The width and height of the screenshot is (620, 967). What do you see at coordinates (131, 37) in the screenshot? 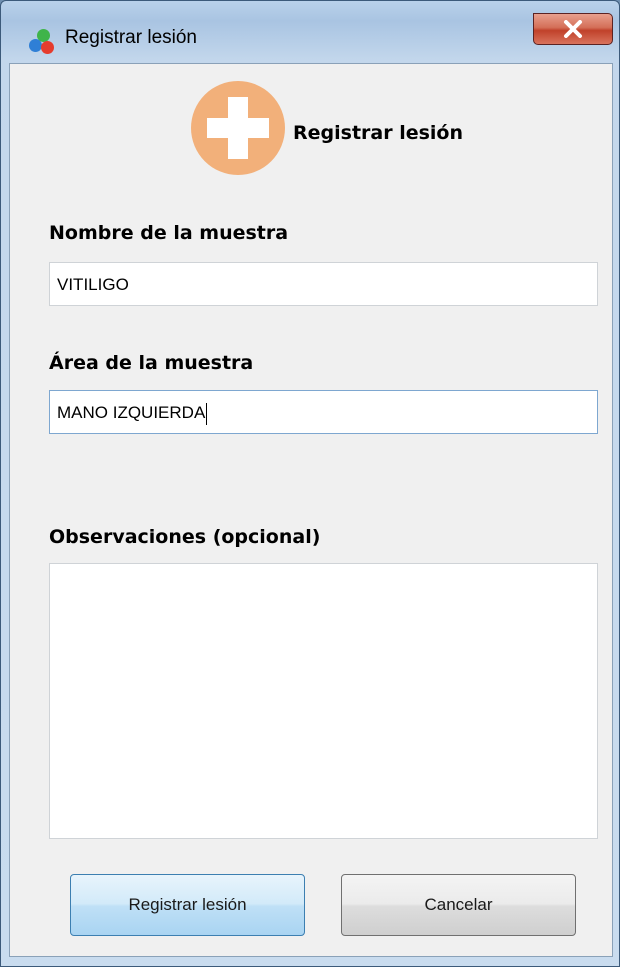
I see `window-title: Registrar lesión` at bounding box center [131, 37].